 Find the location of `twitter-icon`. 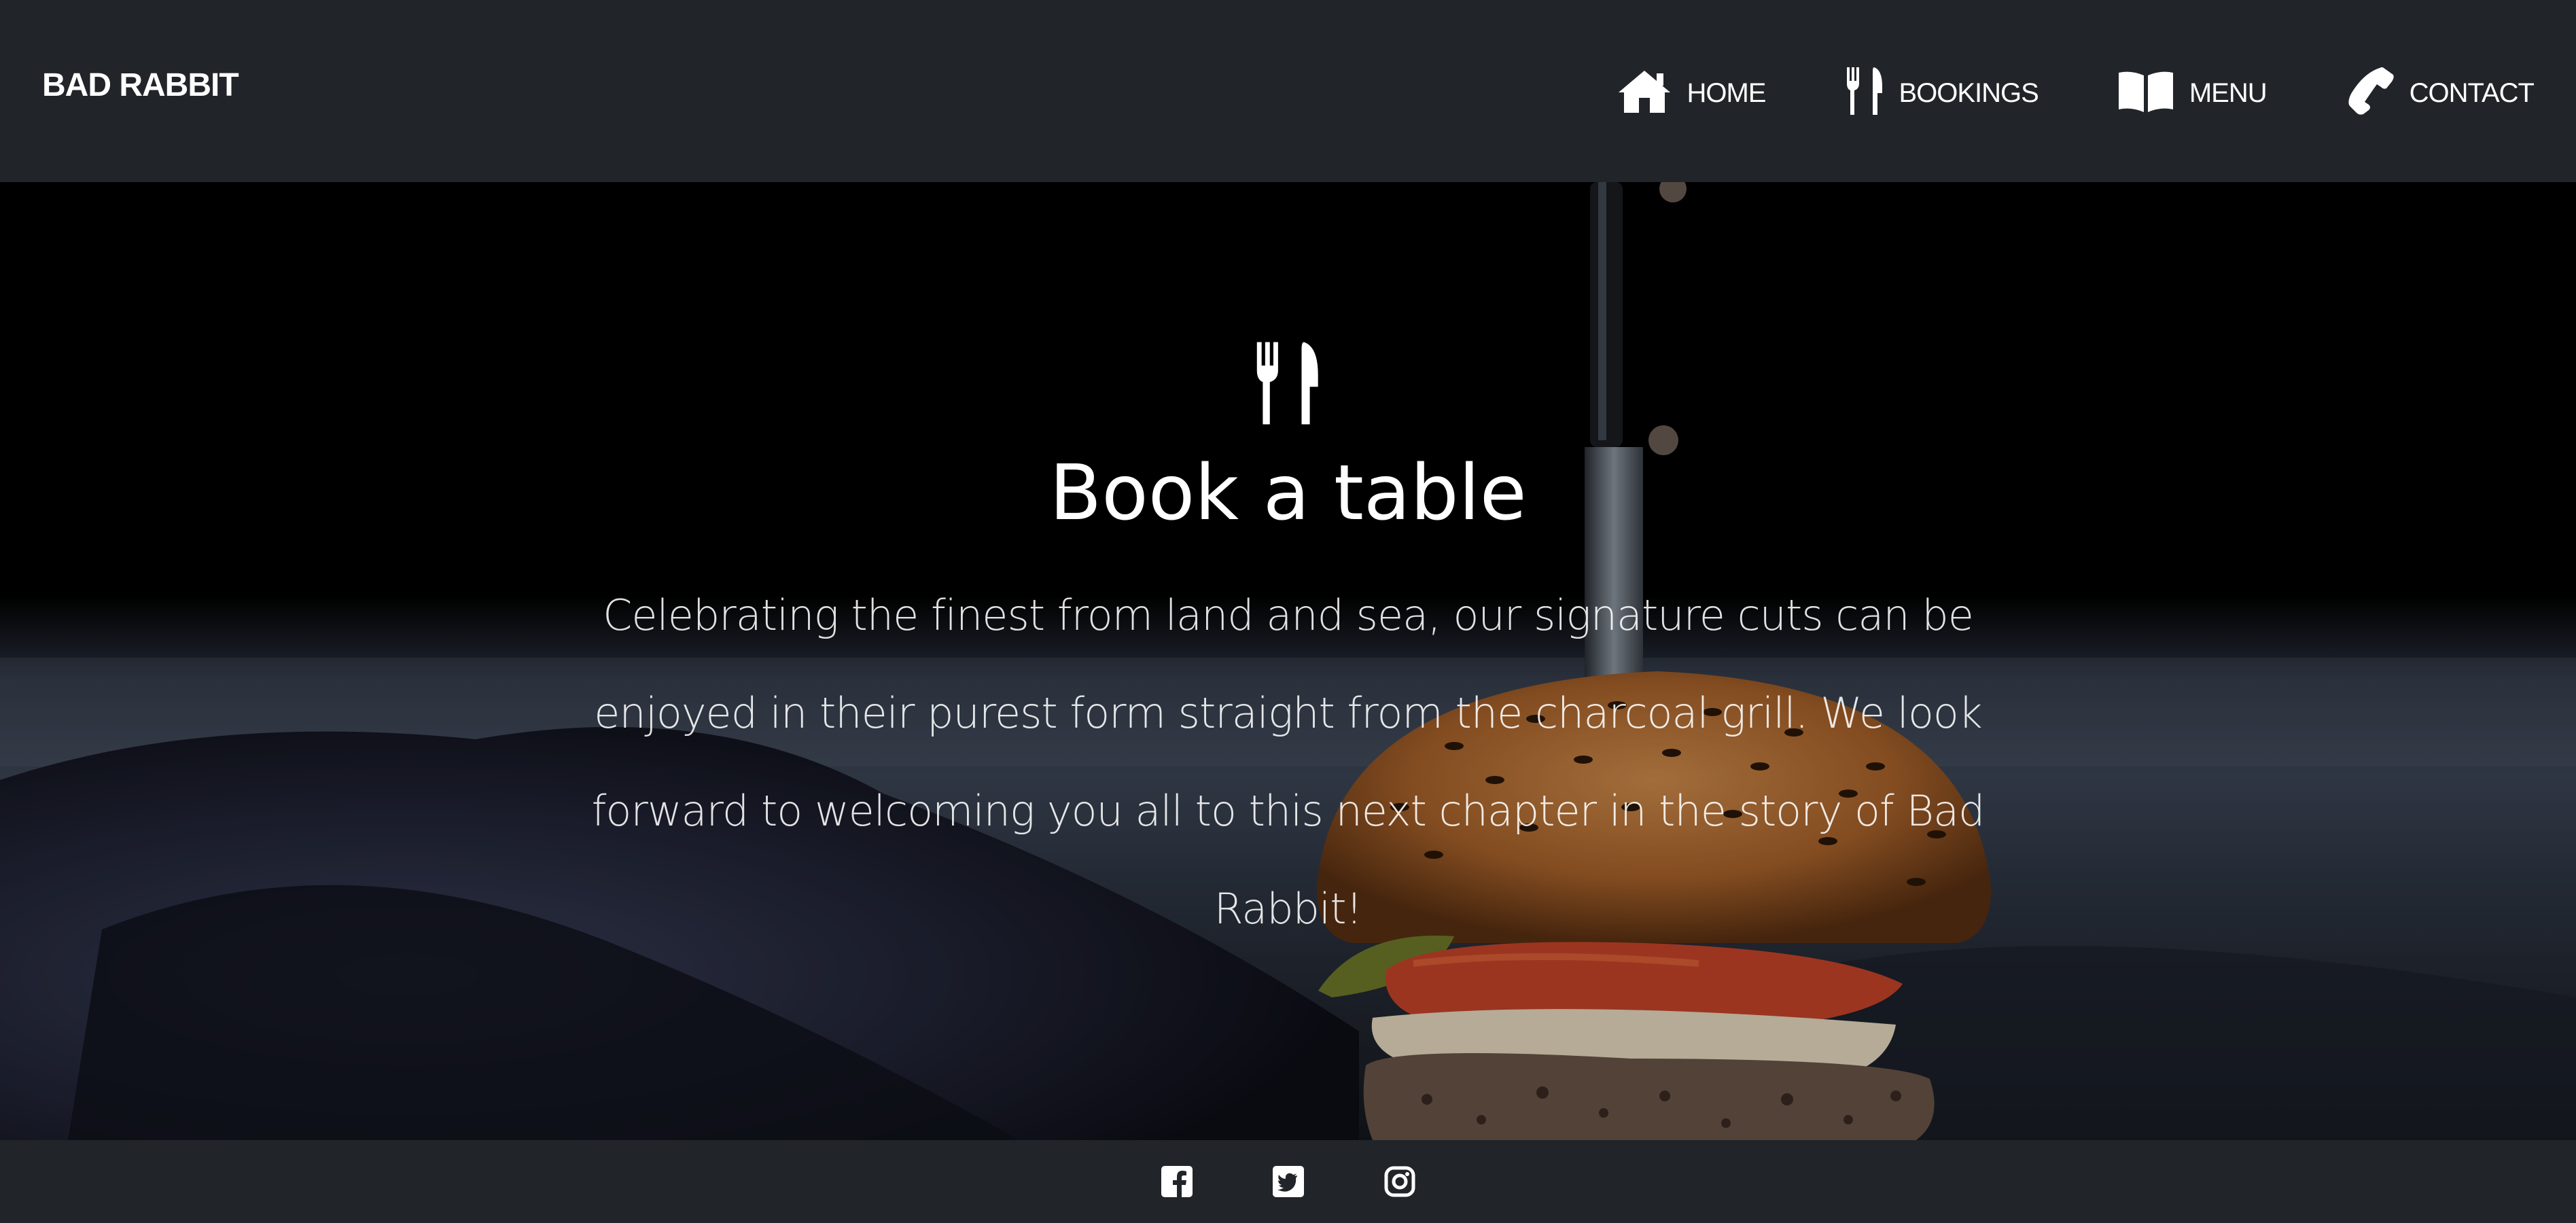

twitter-icon is located at coordinates (1288, 1181).